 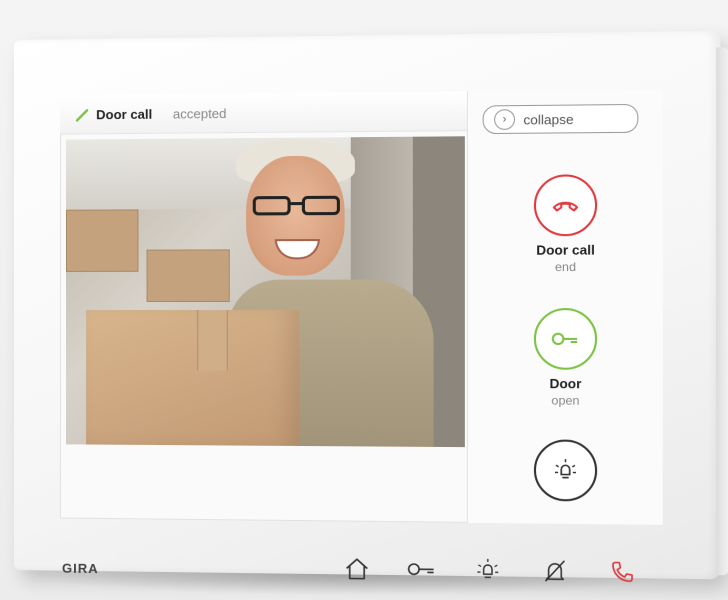 I want to click on home-icon, so click(x=357, y=568).